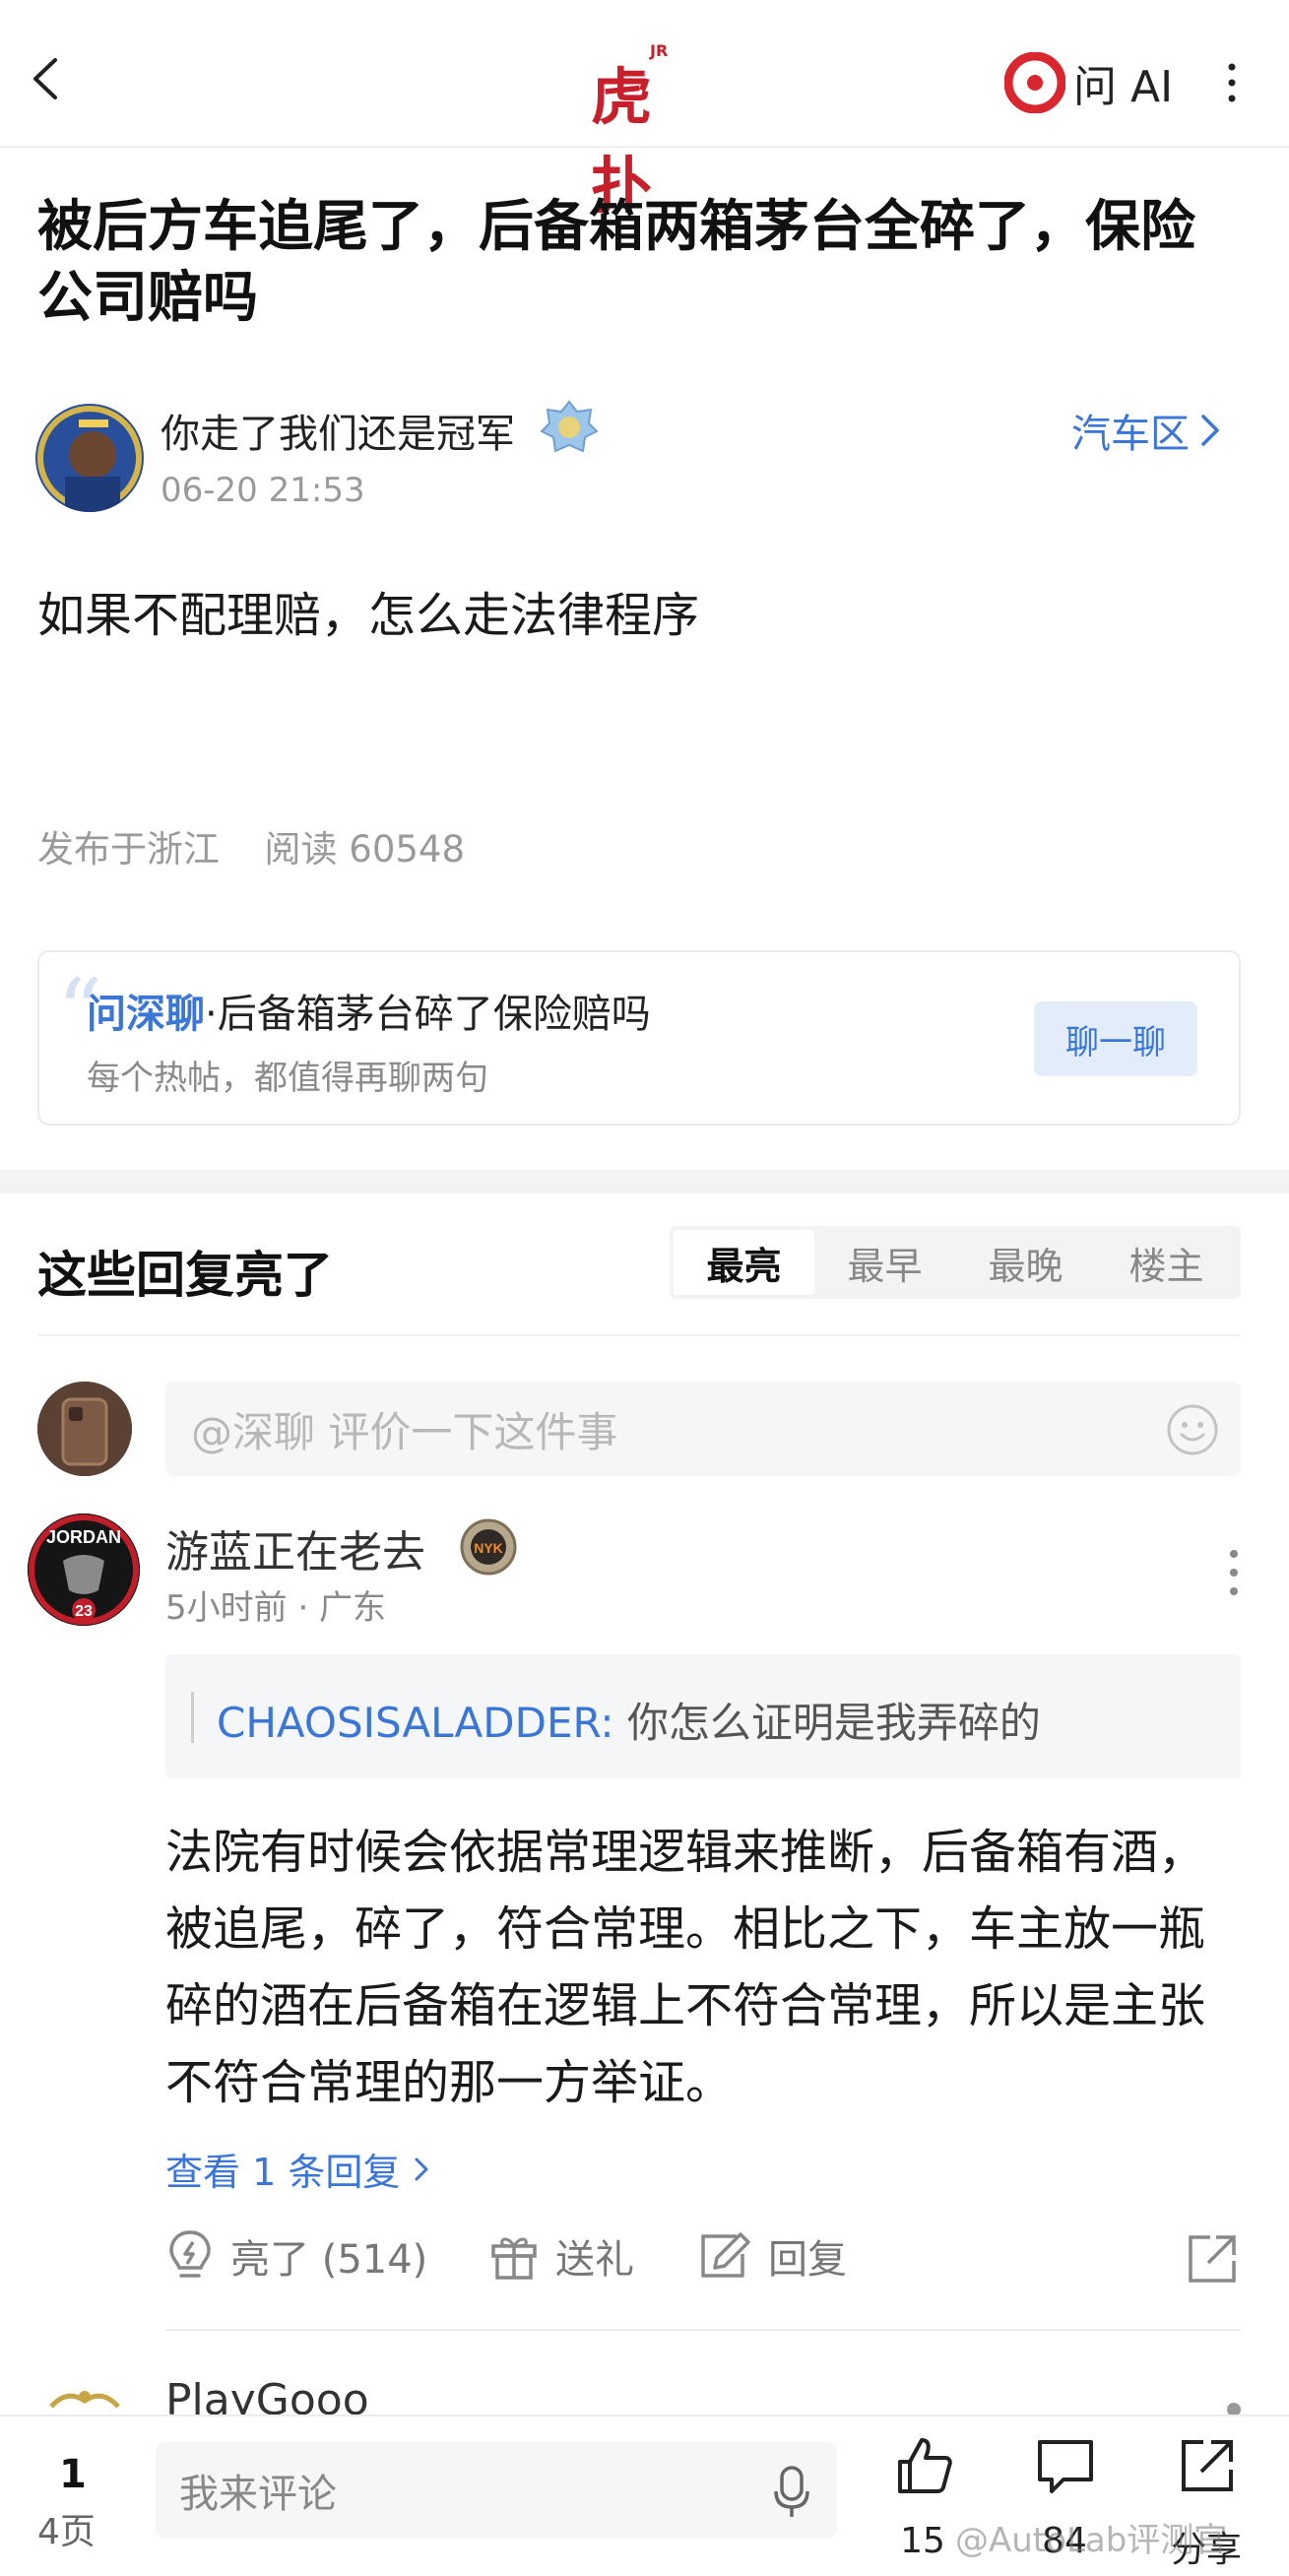  What do you see at coordinates (1232, 82) in the screenshot?
I see `more-menu-icon` at bounding box center [1232, 82].